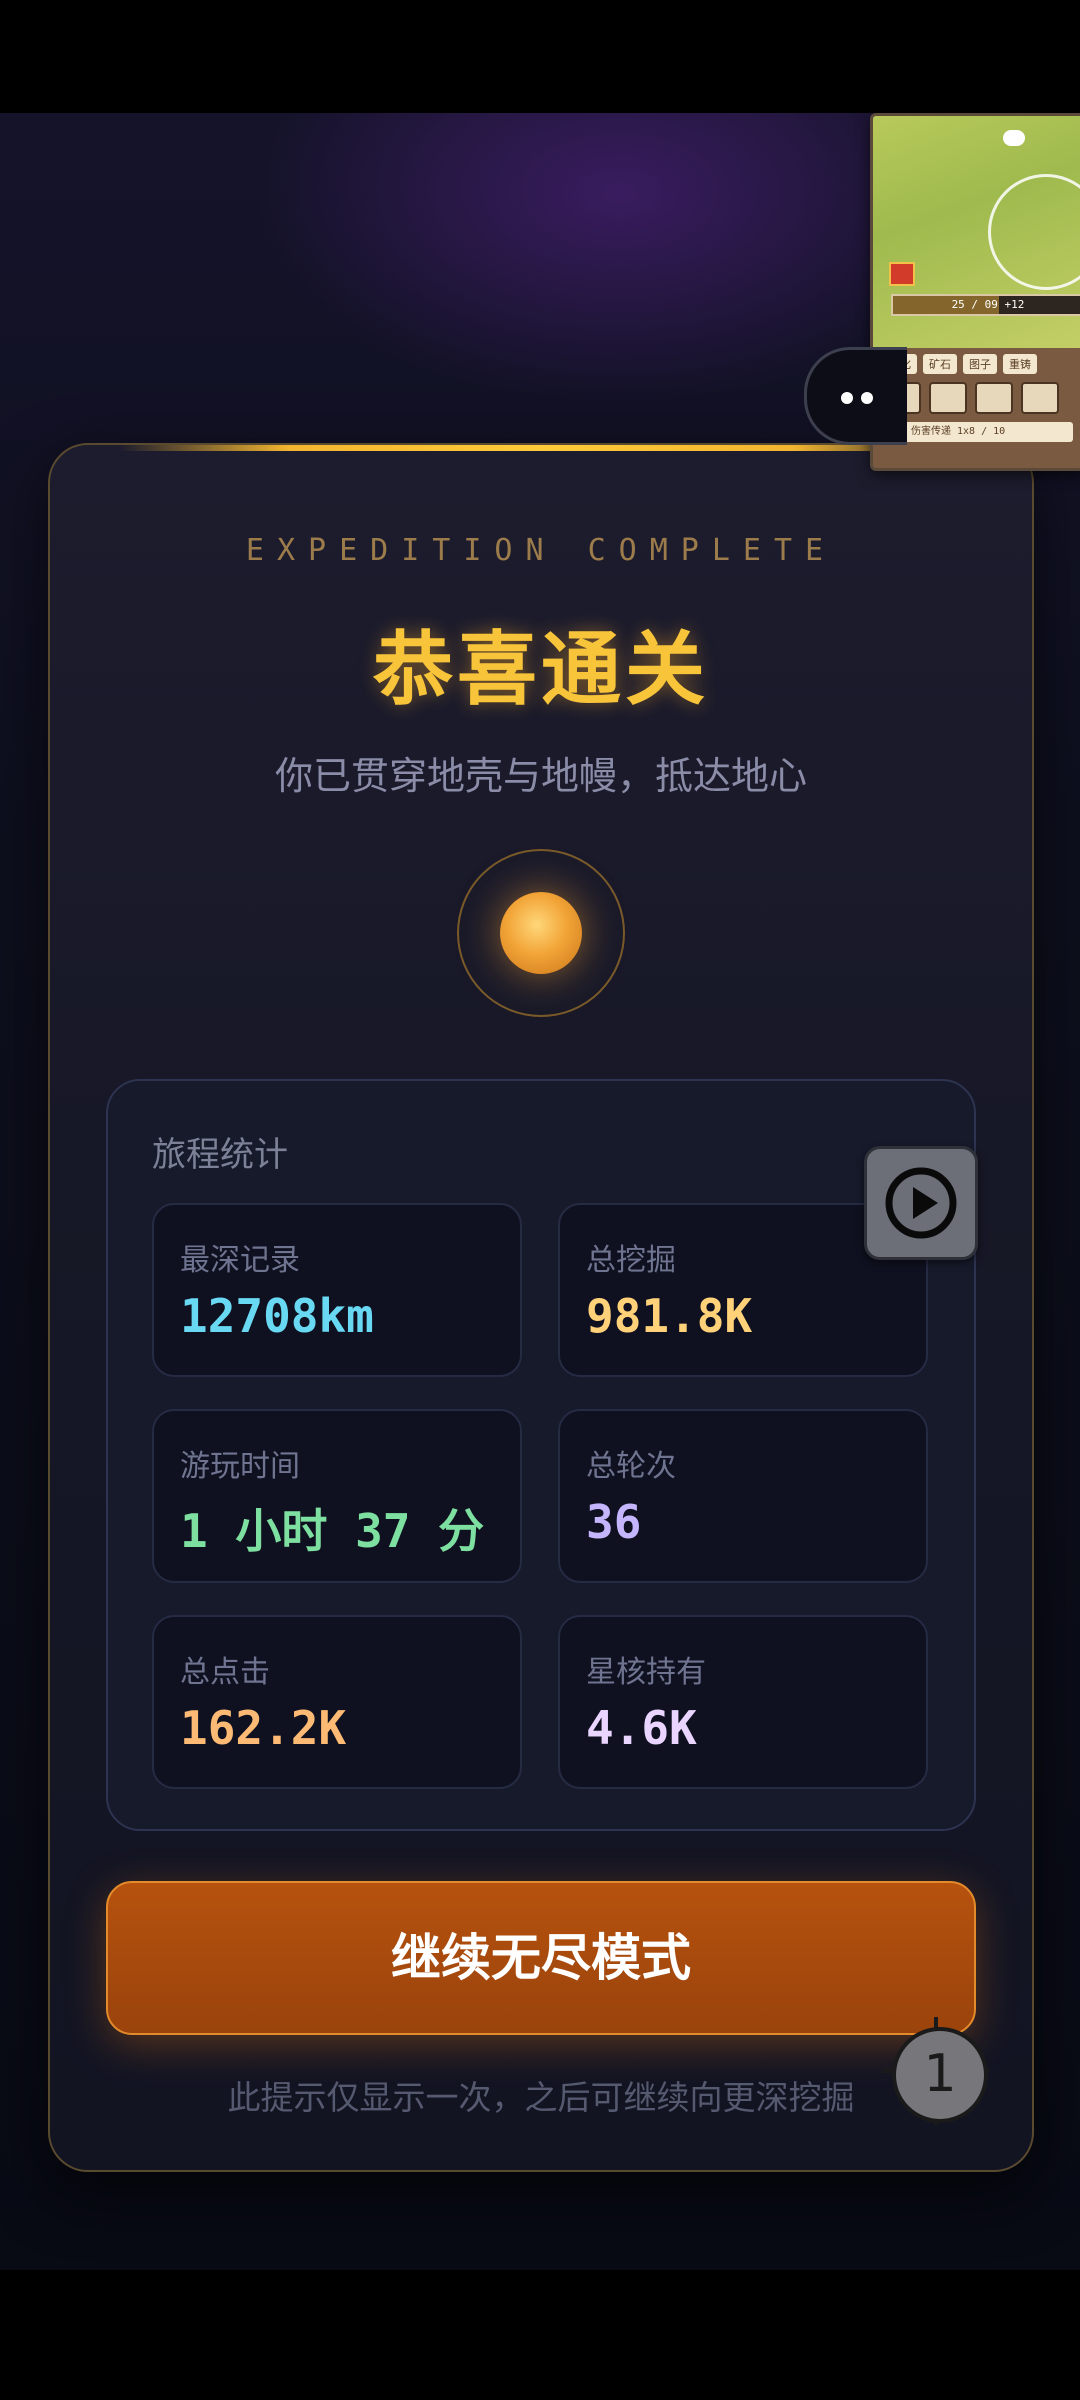 This screenshot has height=2400, width=1080. What do you see at coordinates (541, 2097) in the screenshot?
I see `one-time-hint: 此提示仅显示一次，之后可继续向更深挖掘` at bounding box center [541, 2097].